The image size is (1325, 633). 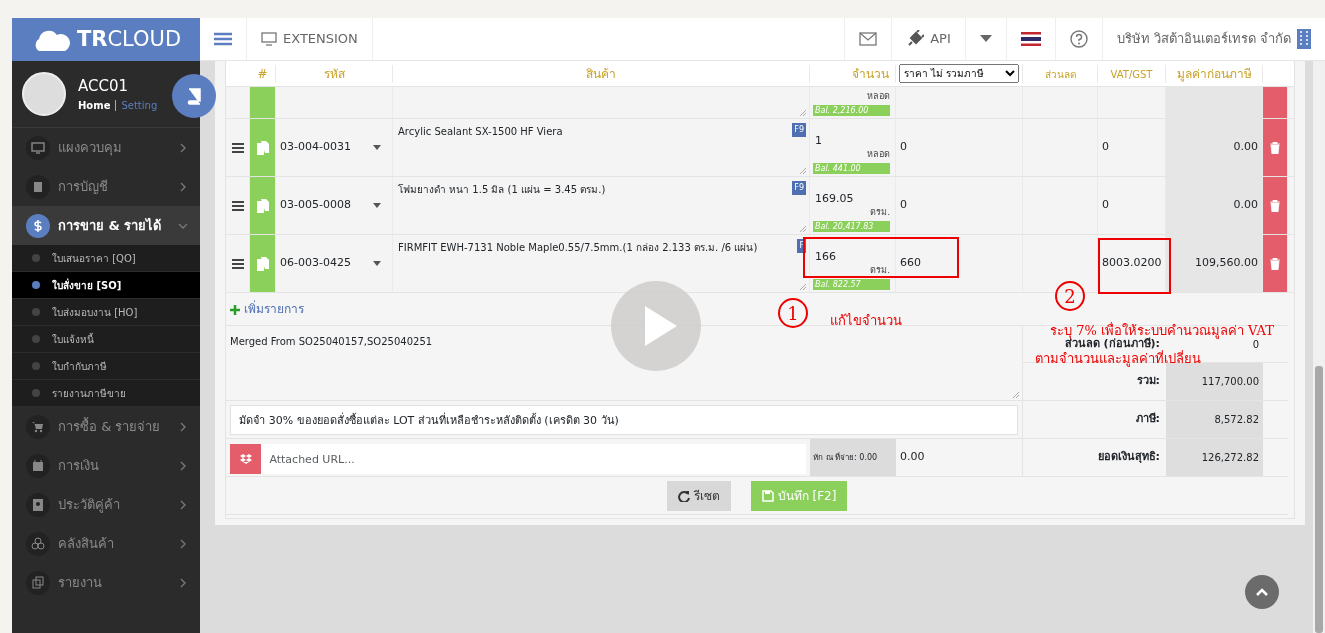 What do you see at coordinates (106, 285) in the screenshot?
I see `submenu-item: ใบสั่งขาย [SO]` at bounding box center [106, 285].